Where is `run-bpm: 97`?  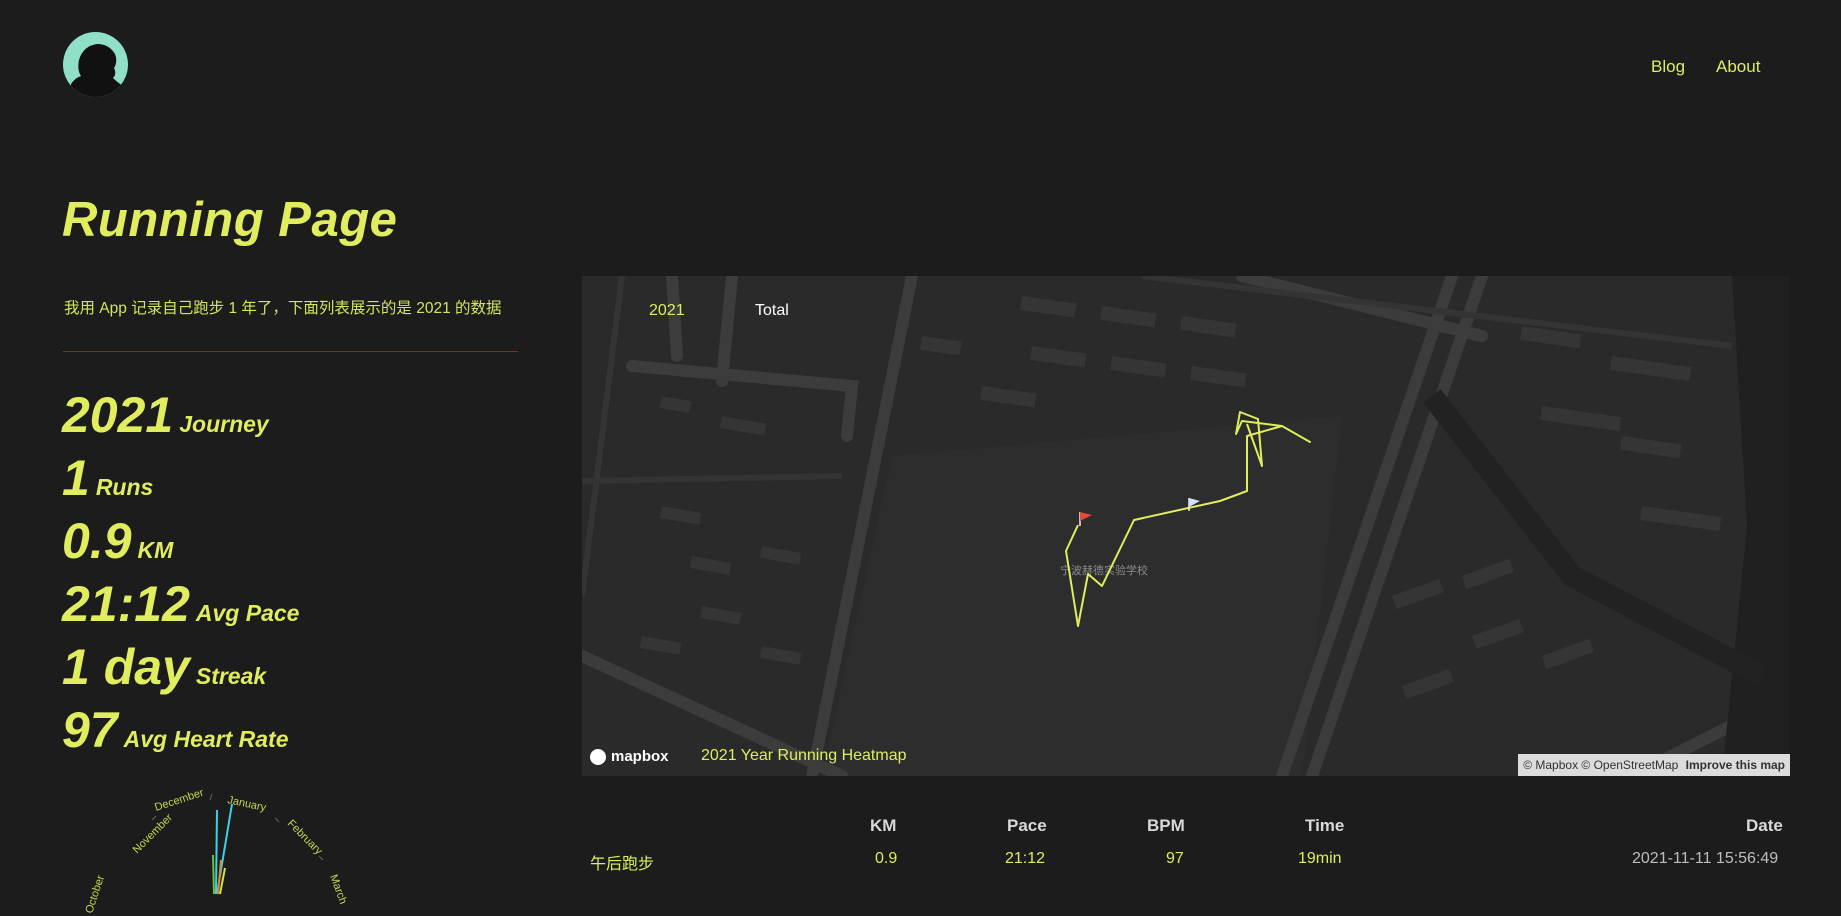 run-bpm: 97 is located at coordinates (1175, 858).